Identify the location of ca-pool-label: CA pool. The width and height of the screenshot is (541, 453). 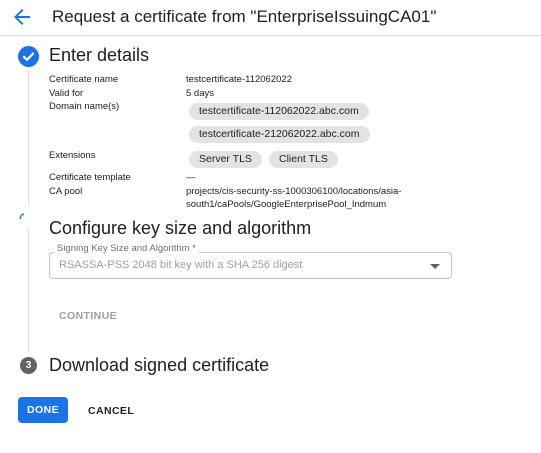
(66, 191).